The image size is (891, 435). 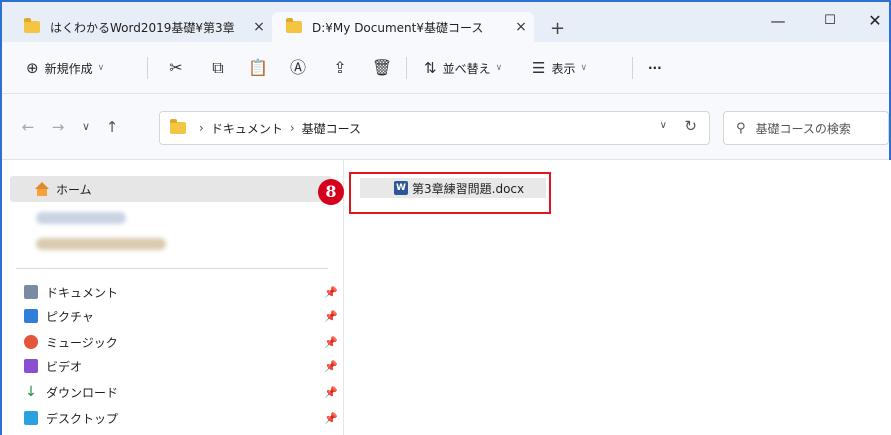 What do you see at coordinates (181, 418) in the screenshot?
I see `sidebar-item-desktop: デスクトップ 📌` at bounding box center [181, 418].